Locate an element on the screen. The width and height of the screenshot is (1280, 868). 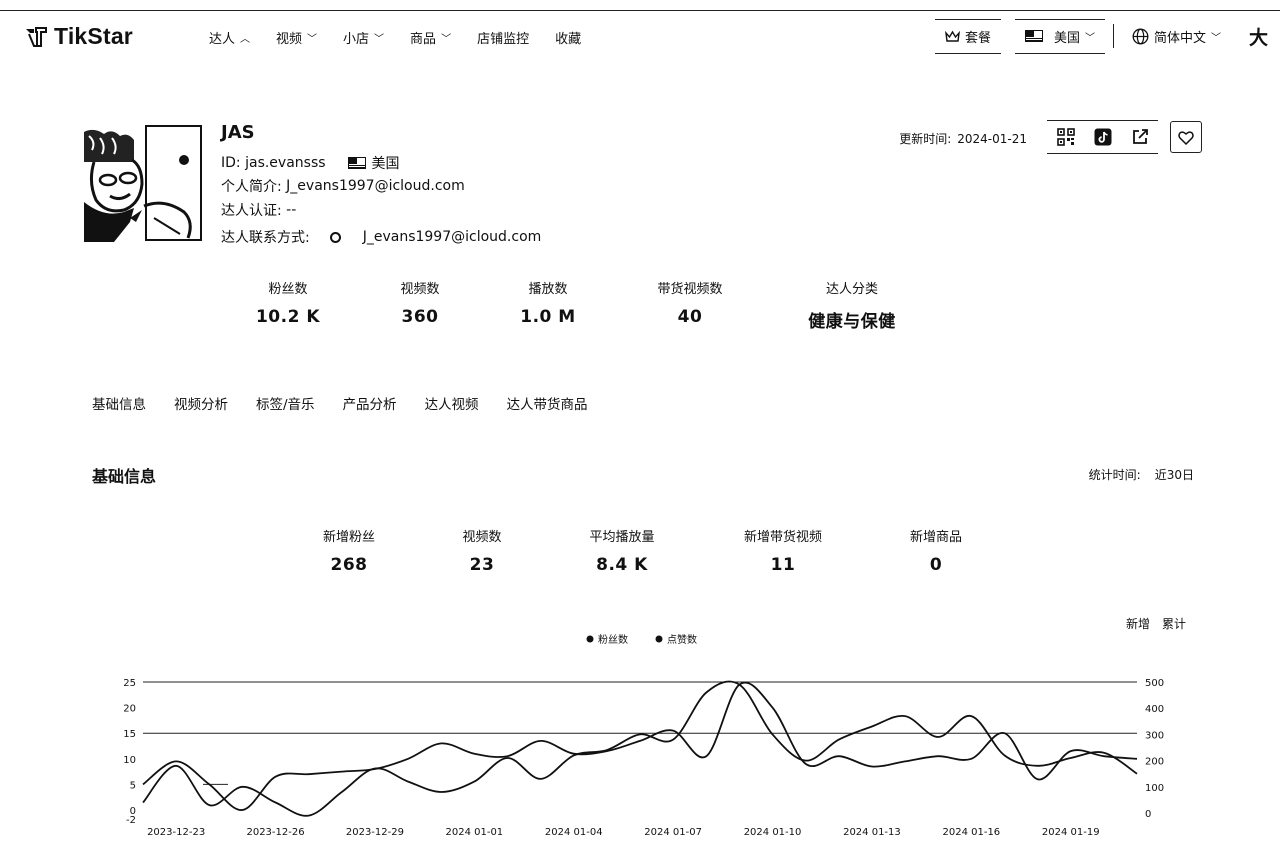
nav-item-favorites: 收藏 is located at coordinates (568, 37).